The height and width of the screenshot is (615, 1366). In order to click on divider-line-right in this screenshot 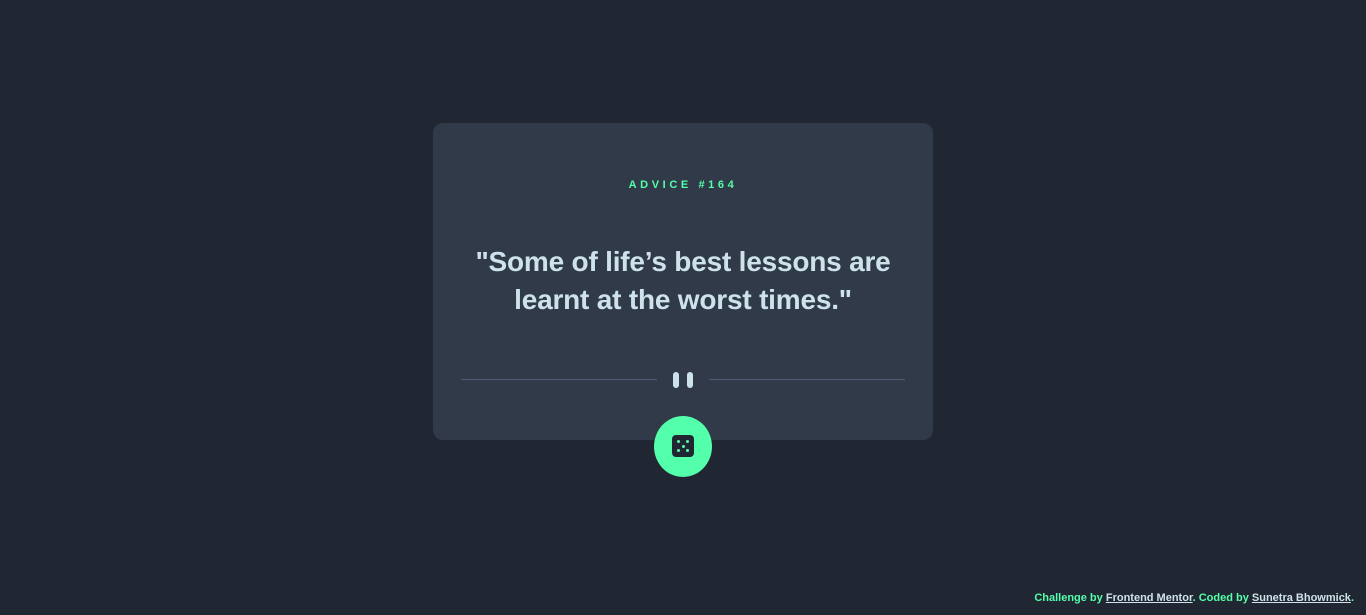, I will do `click(807, 379)`.